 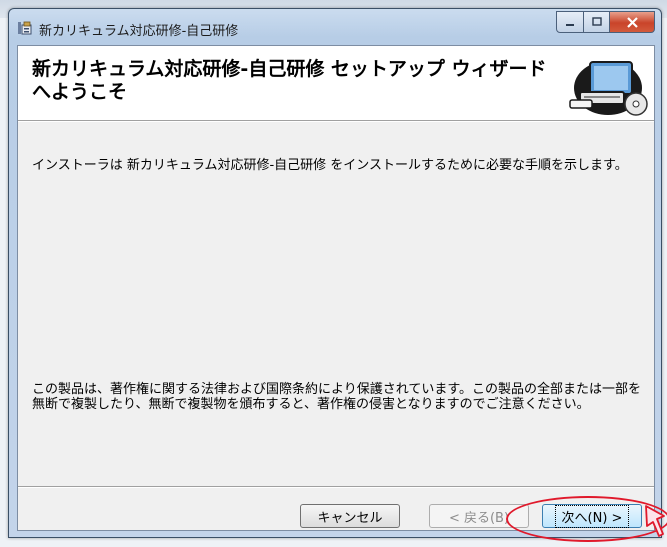 I want to click on maximize-button, so click(x=597, y=22).